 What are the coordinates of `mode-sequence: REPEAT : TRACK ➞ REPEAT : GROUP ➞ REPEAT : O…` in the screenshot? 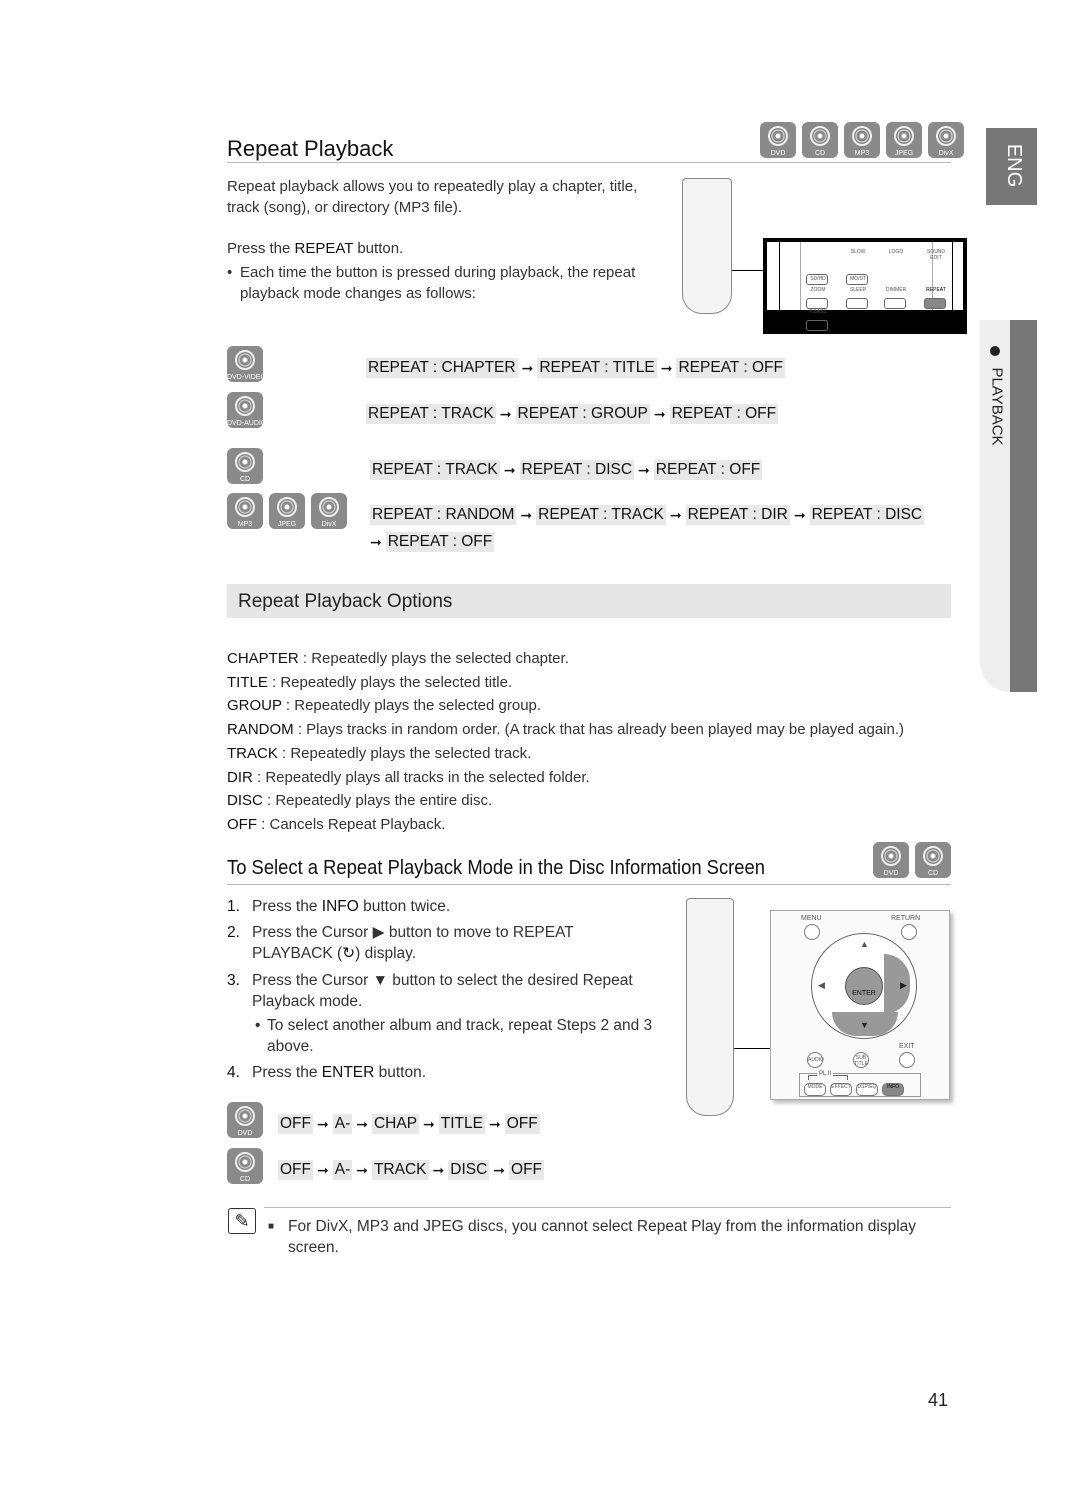 It's located at (572, 414).